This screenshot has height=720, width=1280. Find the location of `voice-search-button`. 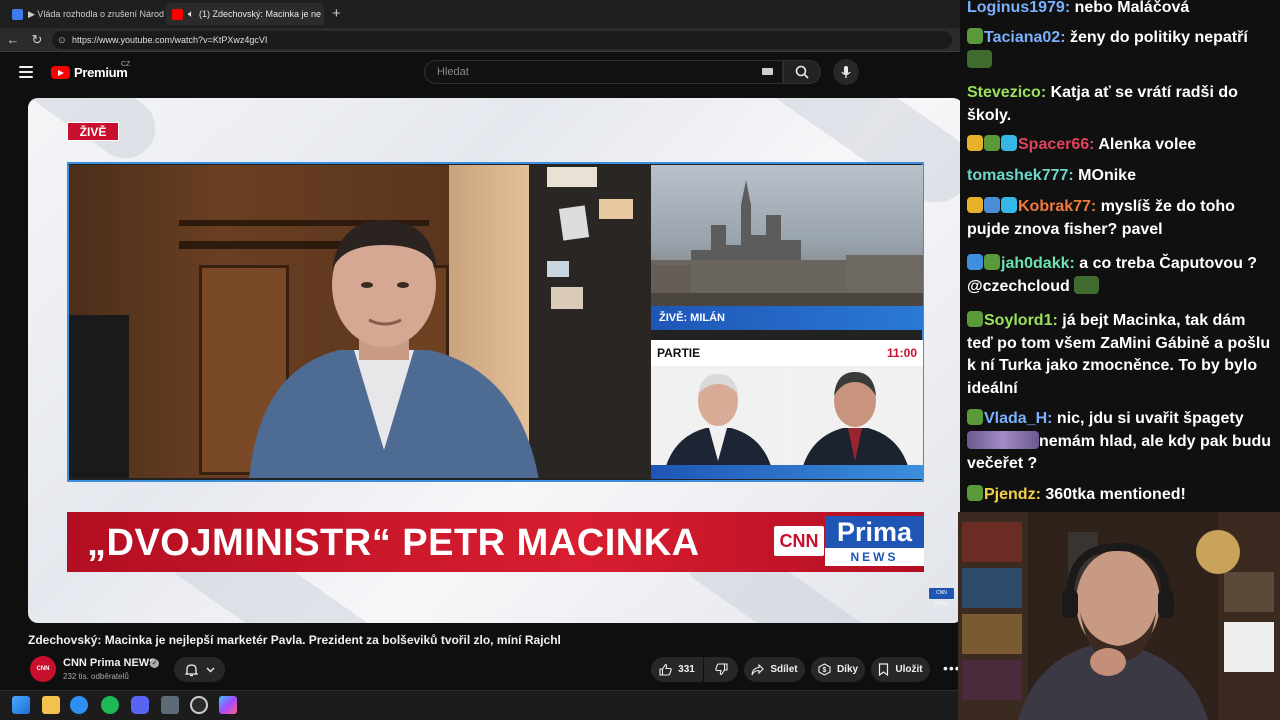

voice-search-button is located at coordinates (846, 72).